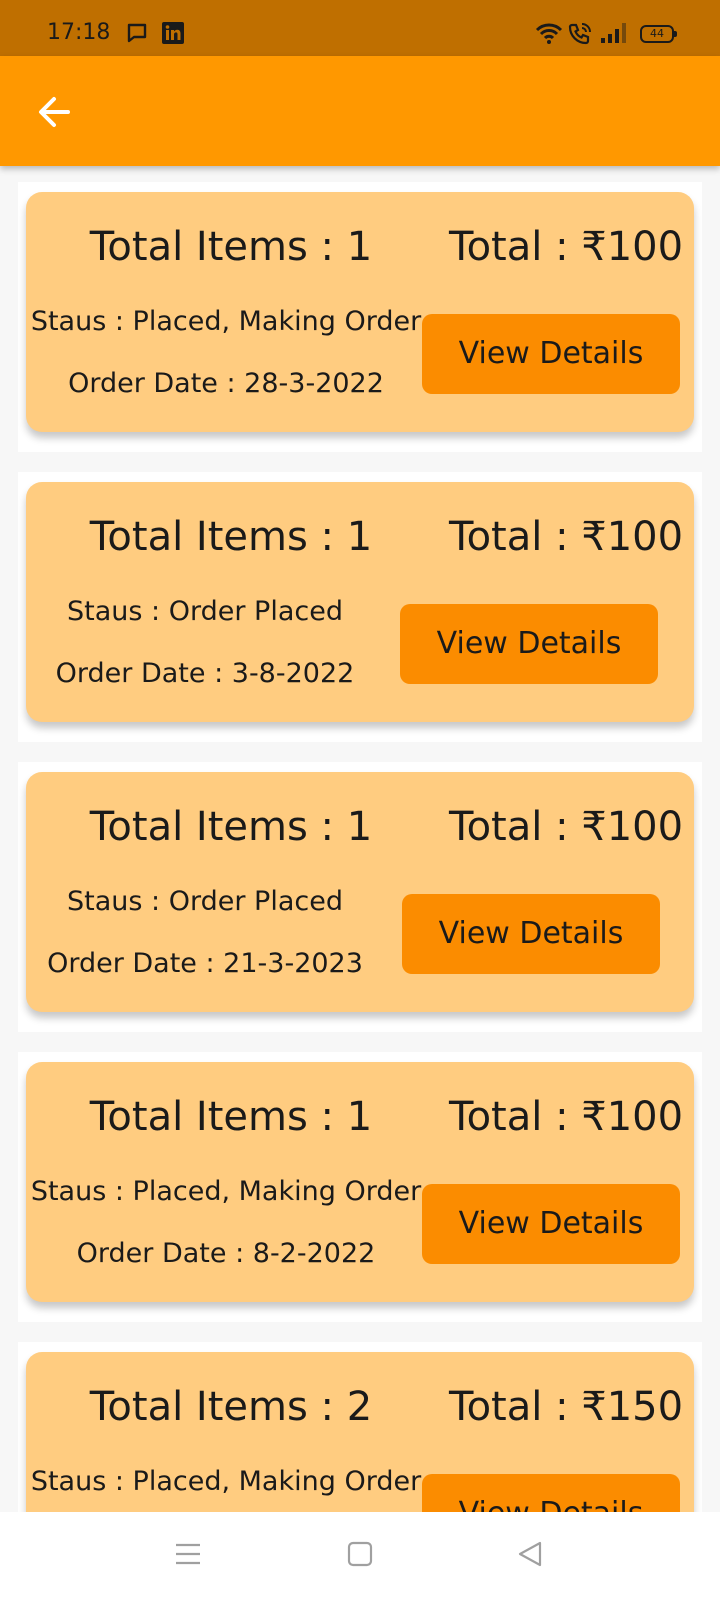 The width and height of the screenshot is (720, 1600). What do you see at coordinates (188, 1554) in the screenshot?
I see `menu-icon` at bounding box center [188, 1554].